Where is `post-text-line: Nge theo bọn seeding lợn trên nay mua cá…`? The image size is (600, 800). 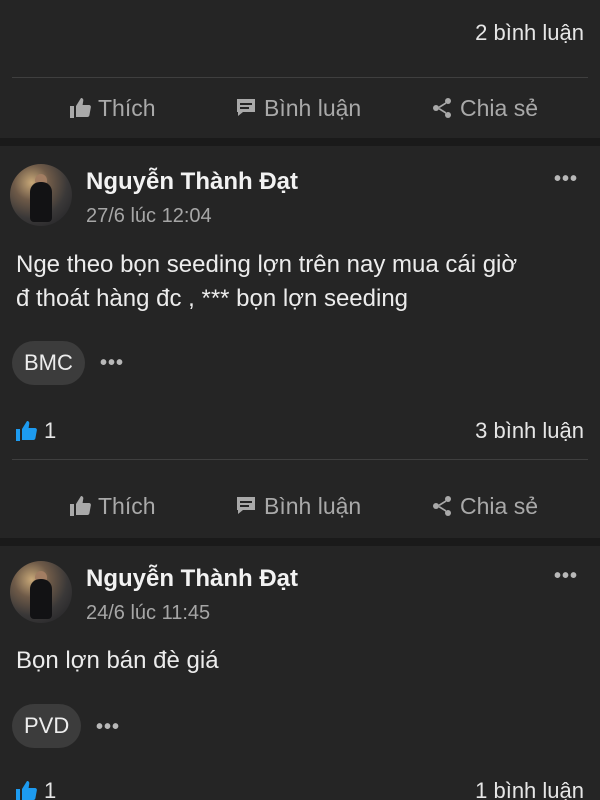
post-text-line: Nge theo bọn seeding lợn trên nay mua cá… is located at coordinates (267, 264).